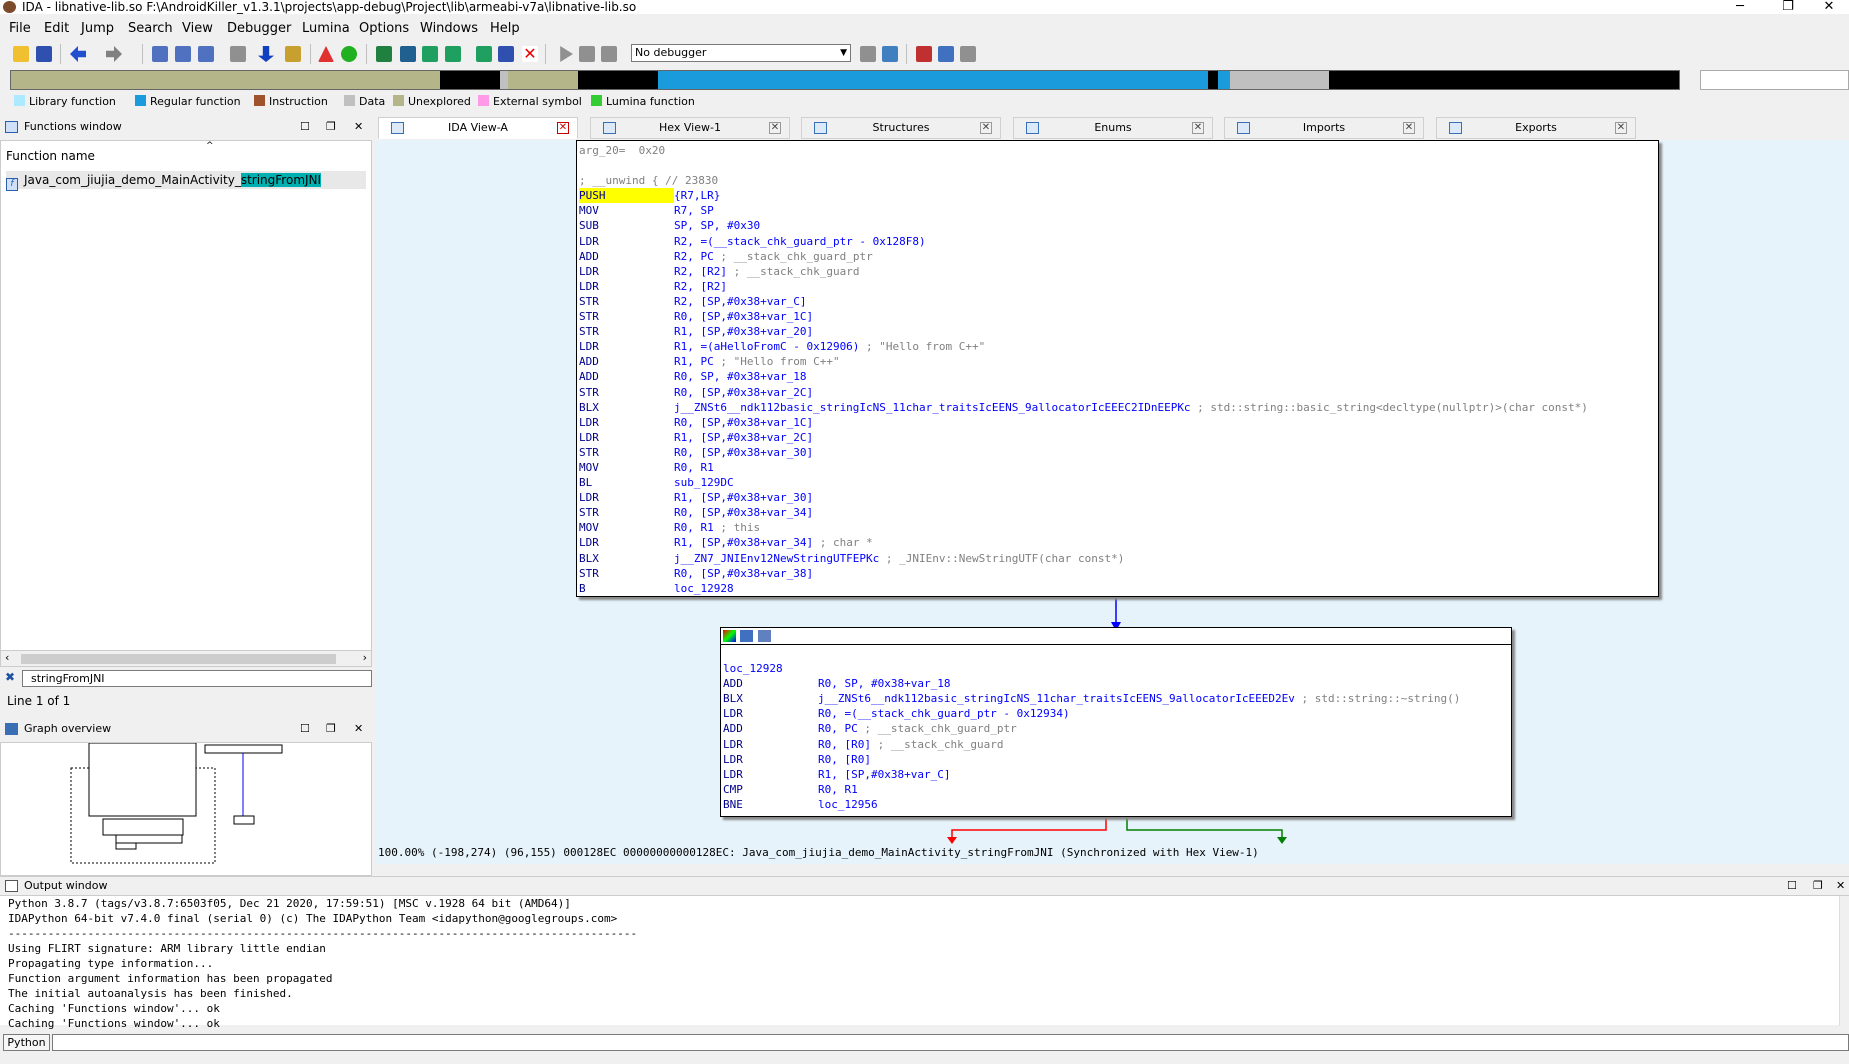 The width and height of the screenshot is (1849, 1064). Describe the element at coordinates (26, 1042) in the screenshot. I see `python-button: Python` at that location.